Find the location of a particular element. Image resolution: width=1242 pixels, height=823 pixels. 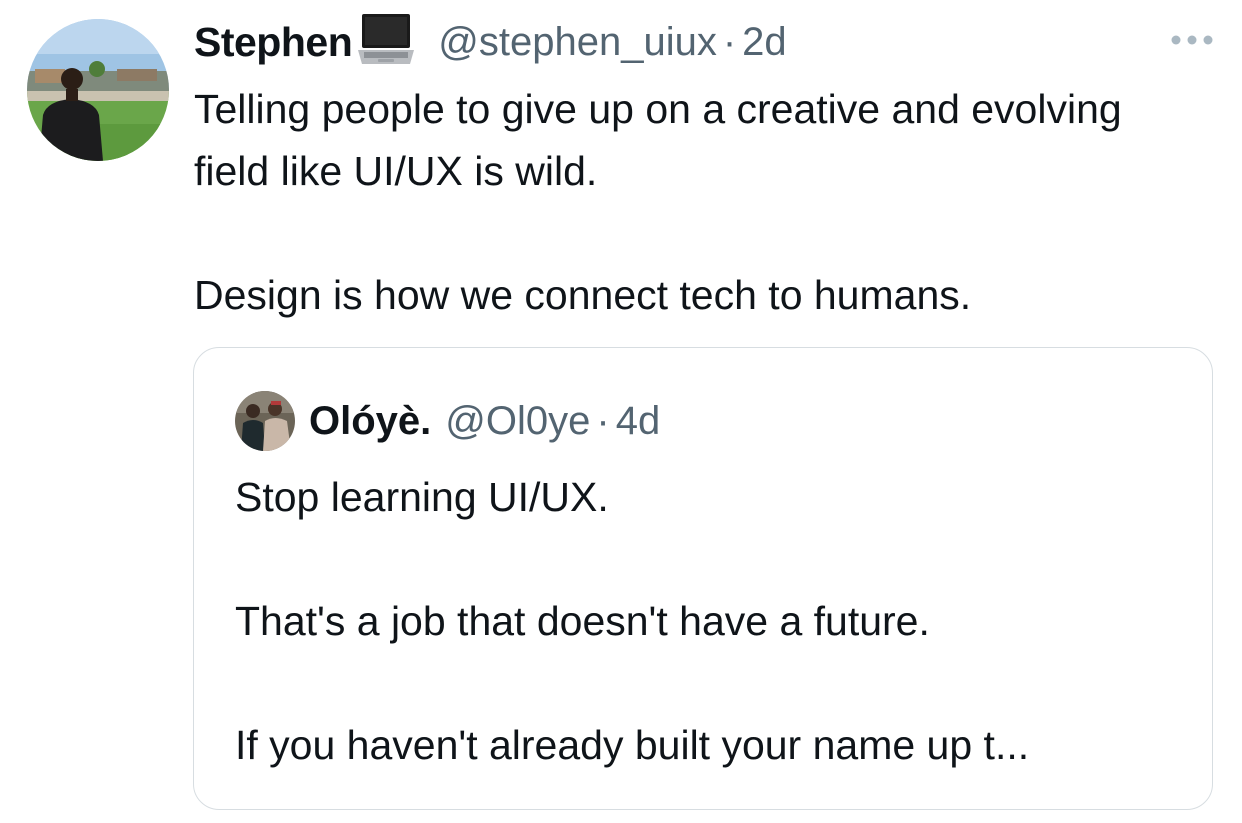

timestamp: 2d is located at coordinates (764, 42).